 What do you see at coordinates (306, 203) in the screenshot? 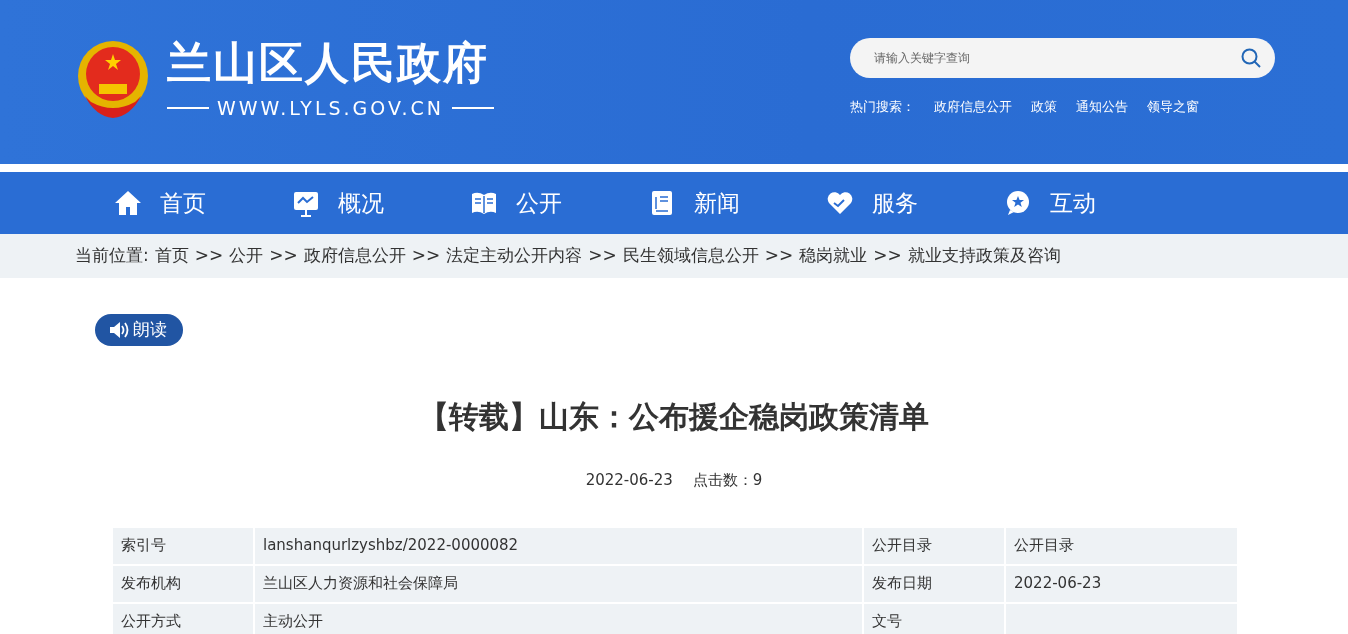
I see `easel-icon` at bounding box center [306, 203].